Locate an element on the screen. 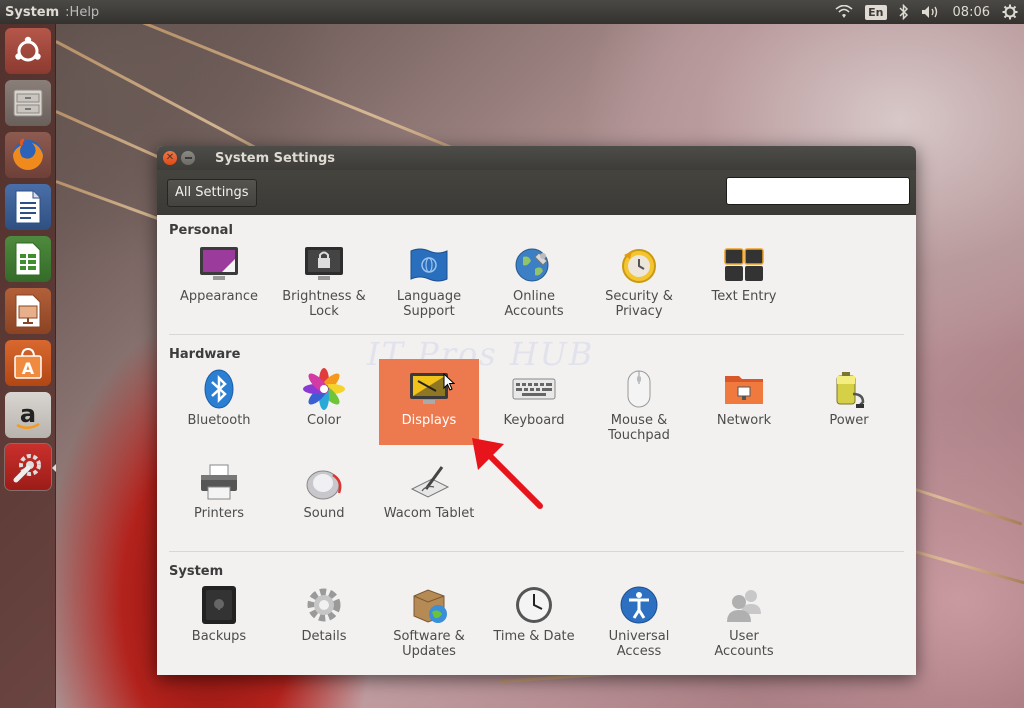 This screenshot has height=708, width=1024. volume-icon is located at coordinates (931, 12).